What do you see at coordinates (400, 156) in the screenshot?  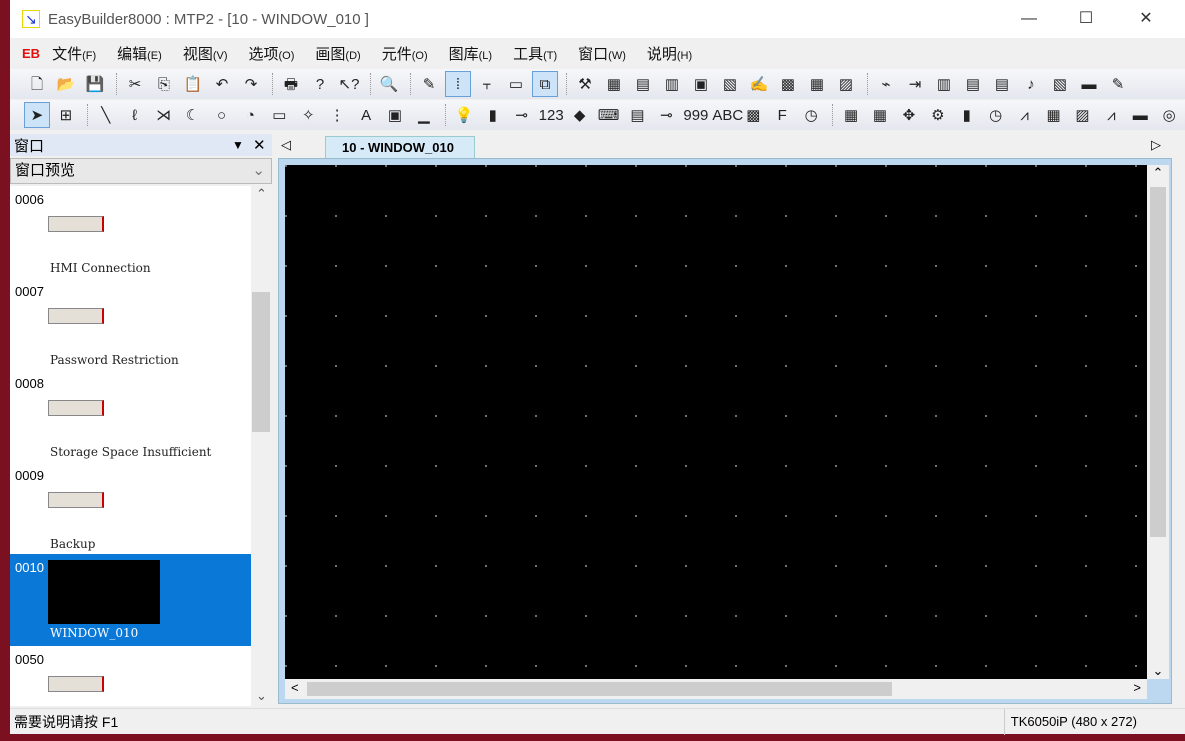 I see `tab-window-010: 10 - WINDOW_010 ✕` at bounding box center [400, 156].